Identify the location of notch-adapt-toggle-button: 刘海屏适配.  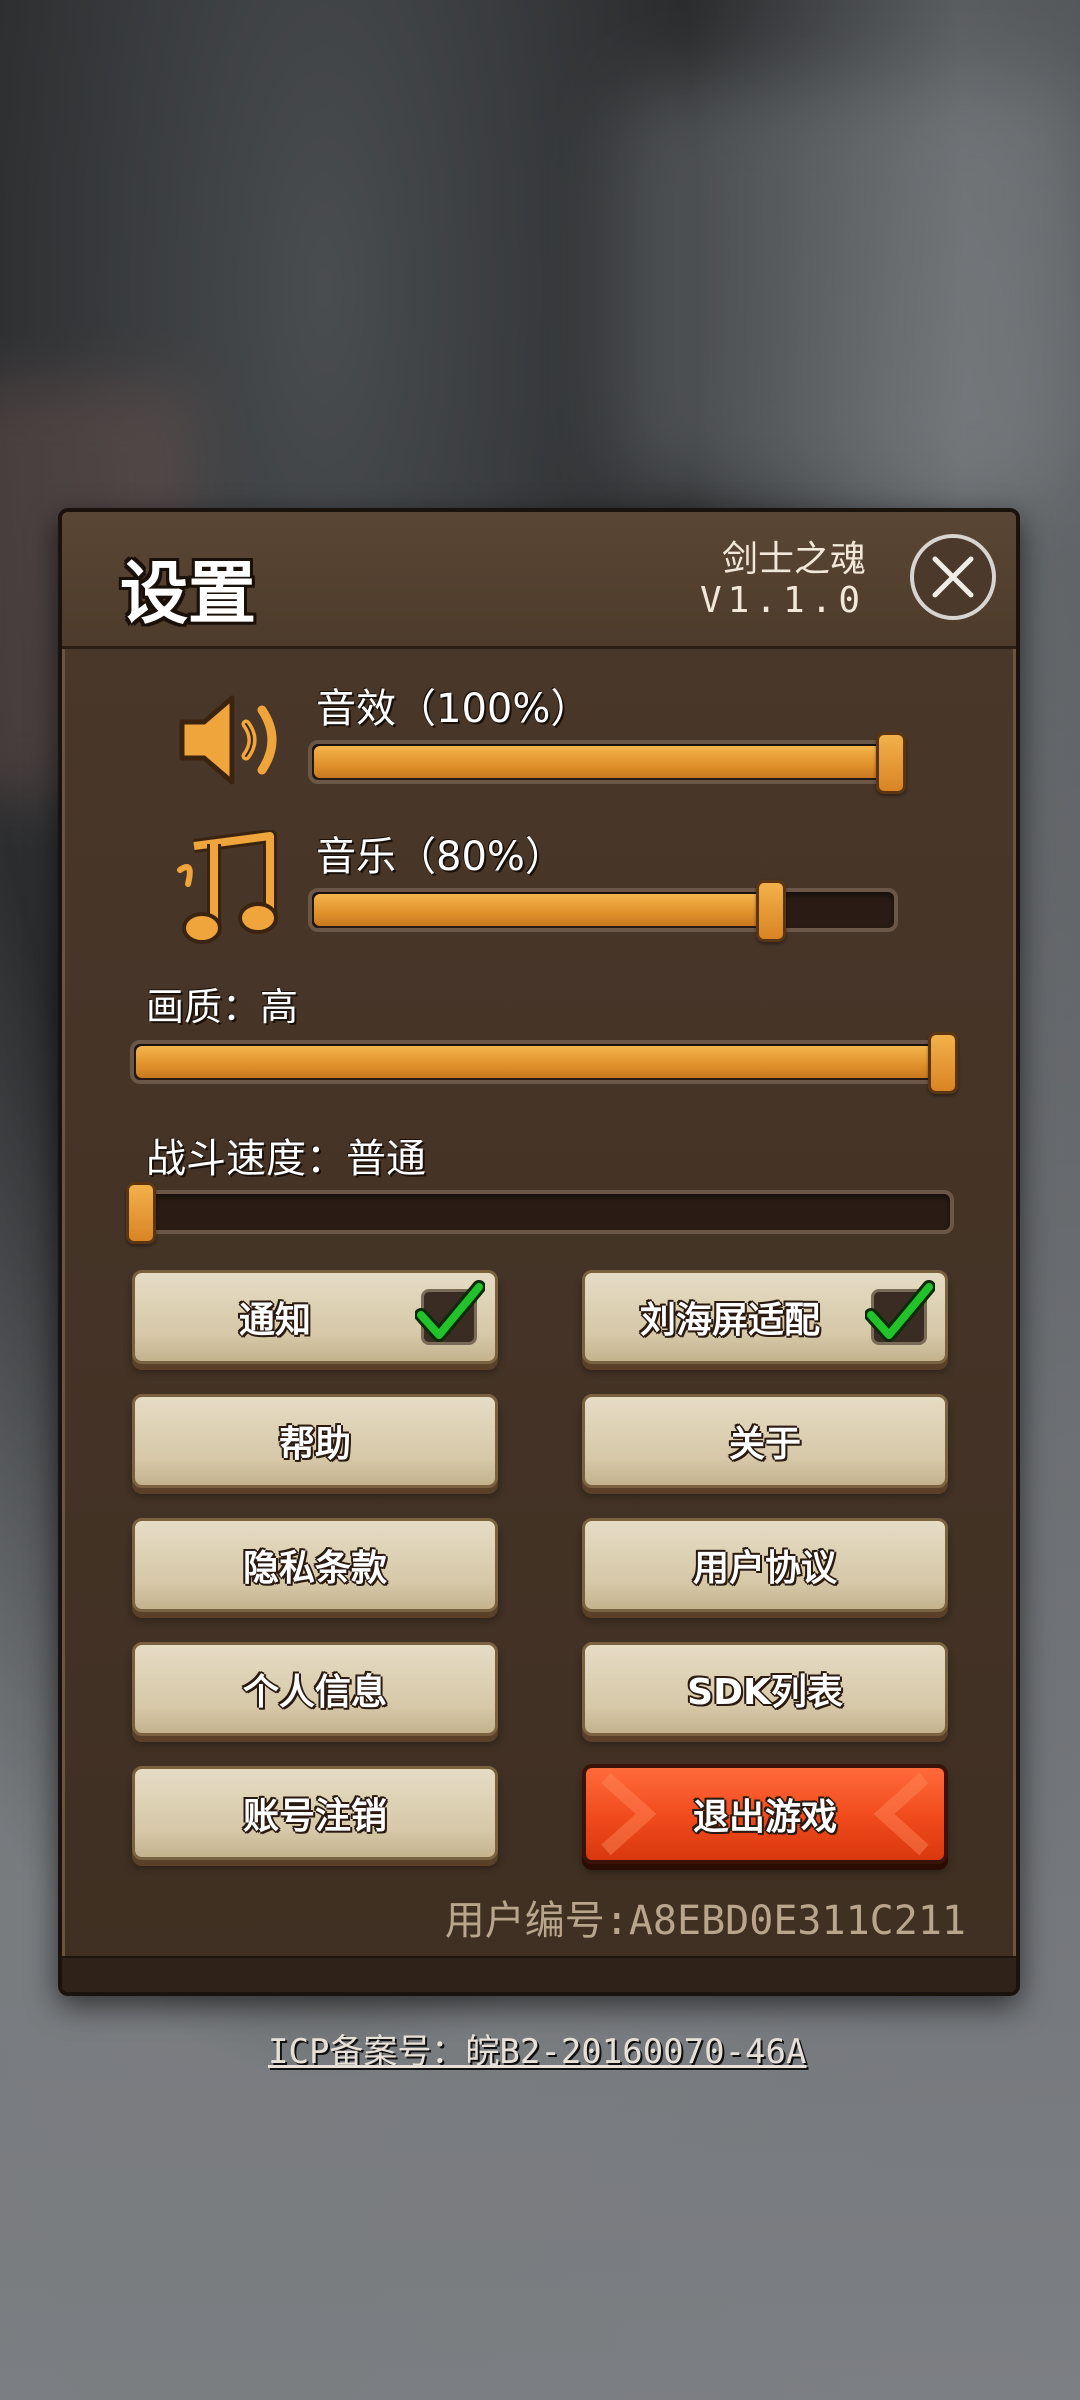
(765, 1317).